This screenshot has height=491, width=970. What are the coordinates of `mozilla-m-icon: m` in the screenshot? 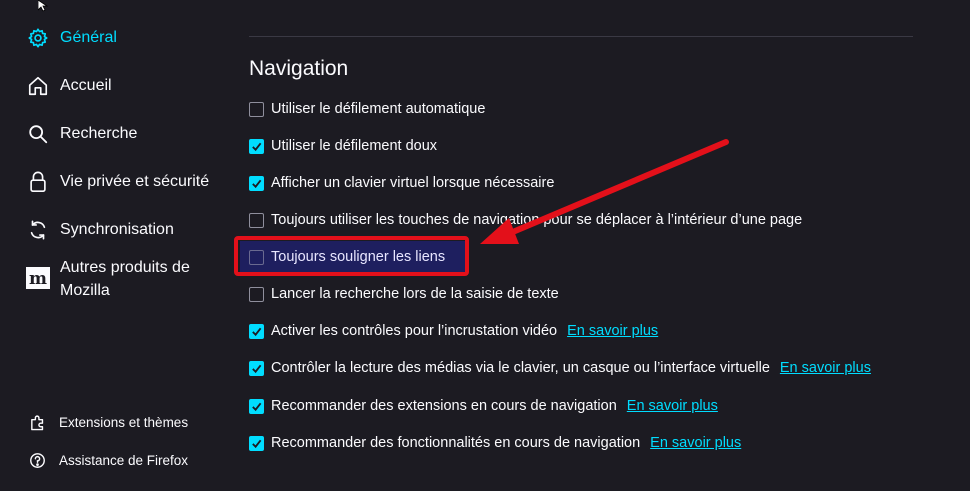 It's located at (38, 278).